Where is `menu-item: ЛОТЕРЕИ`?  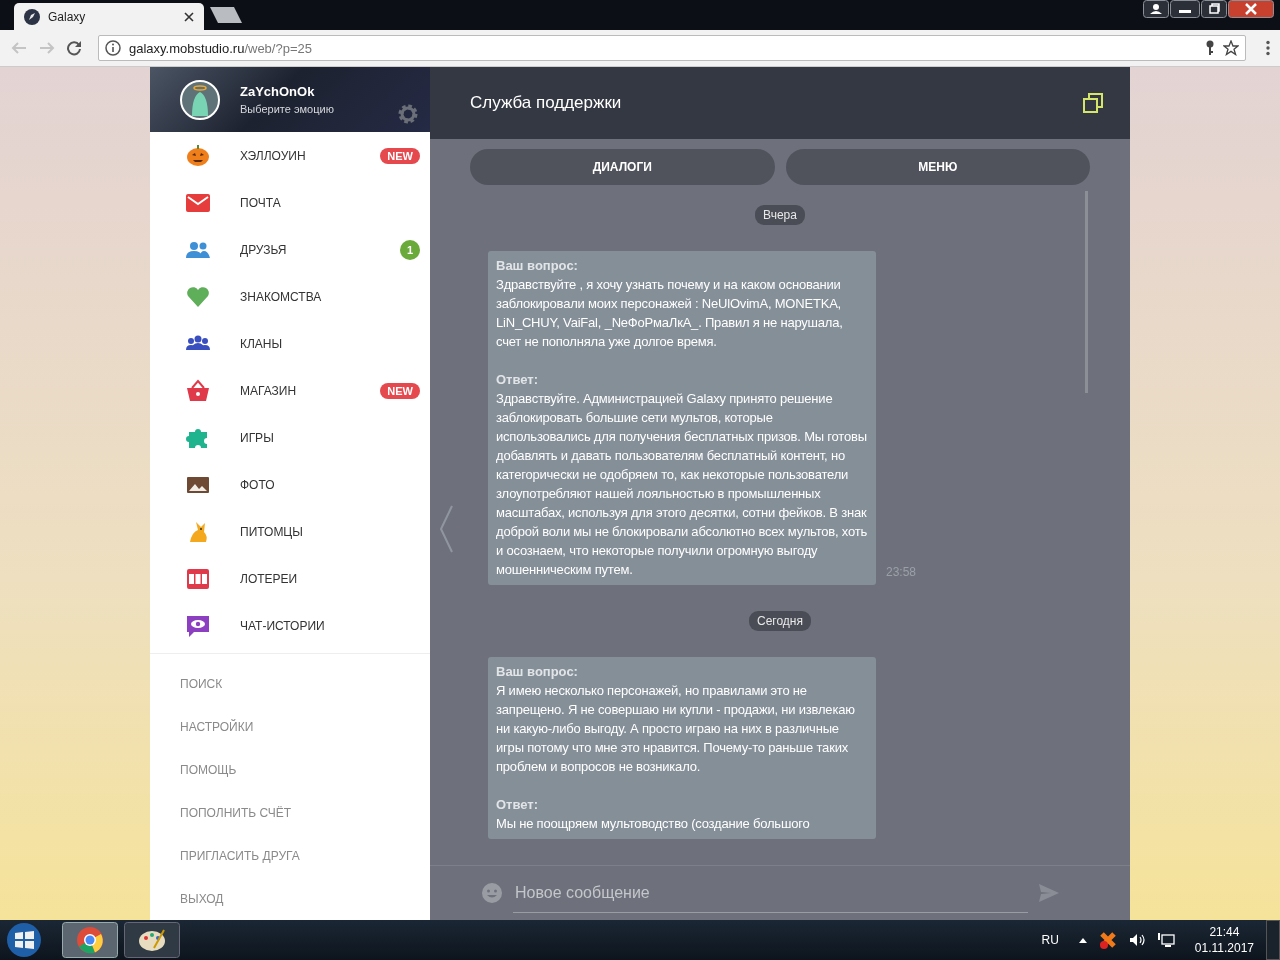
menu-item: ЛОТЕРЕИ is located at coordinates (290, 578).